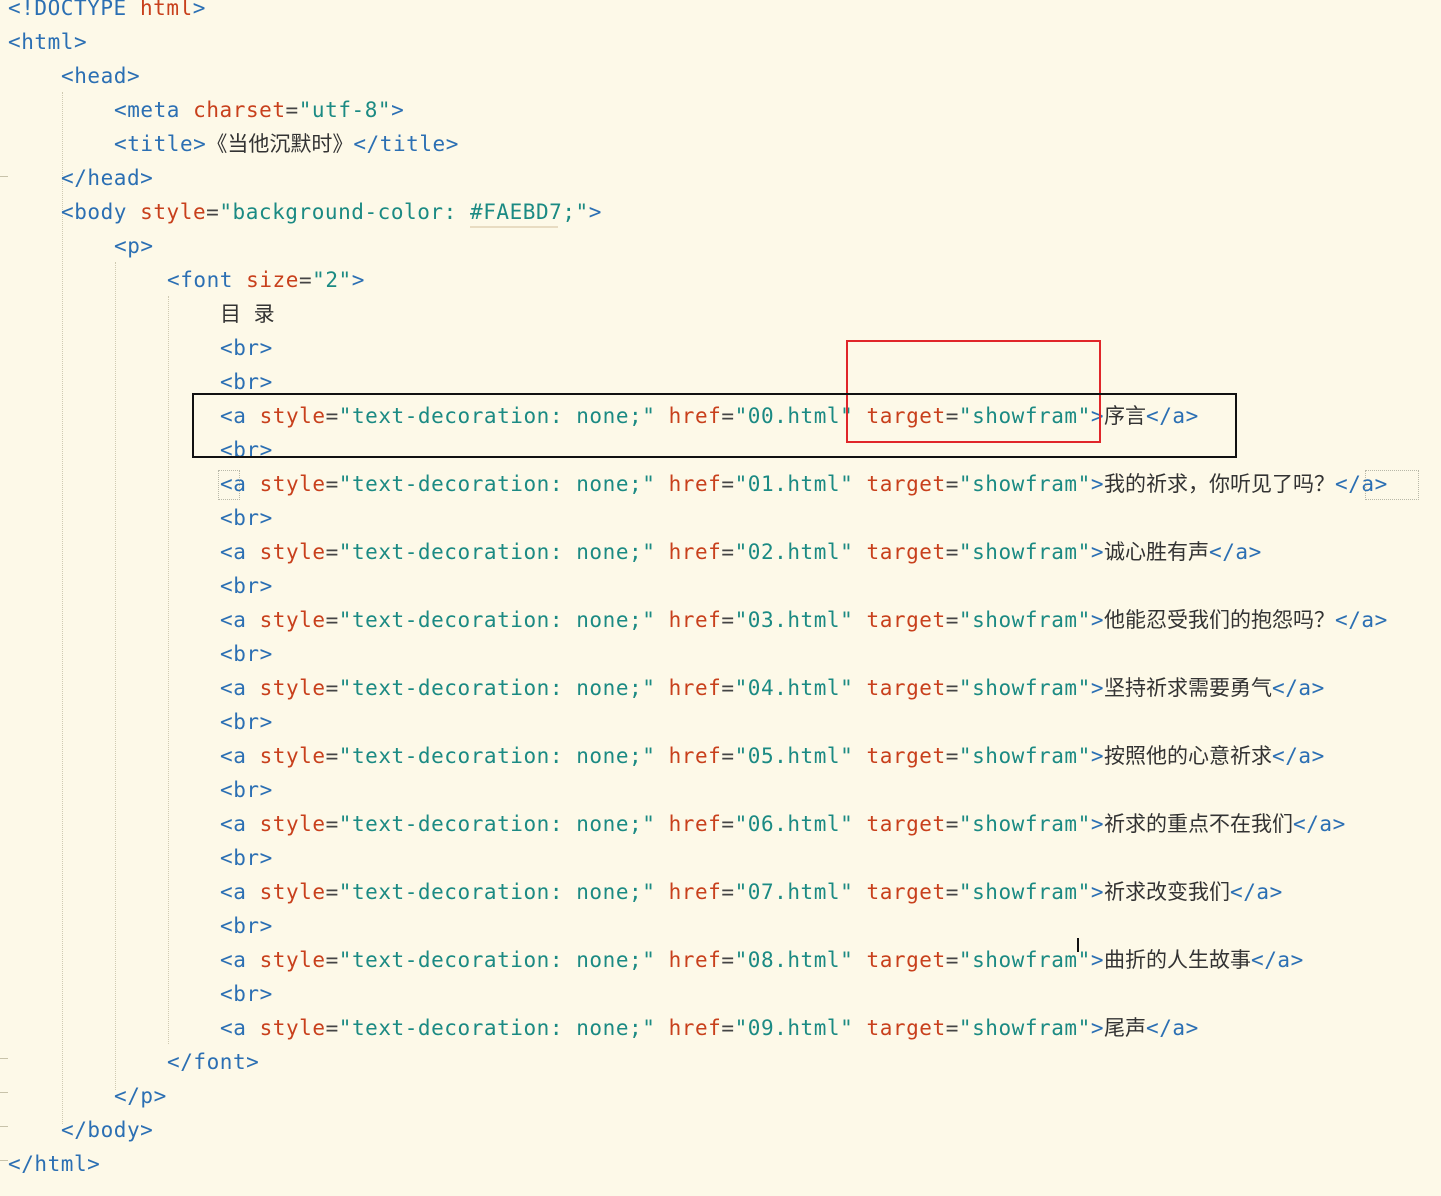 The width and height of the screenshot is (1441, 1196). What do you see at coordinates (100, 76) in the screenshot?
I see `code-line: <head>` at bounding box center [100, 76].